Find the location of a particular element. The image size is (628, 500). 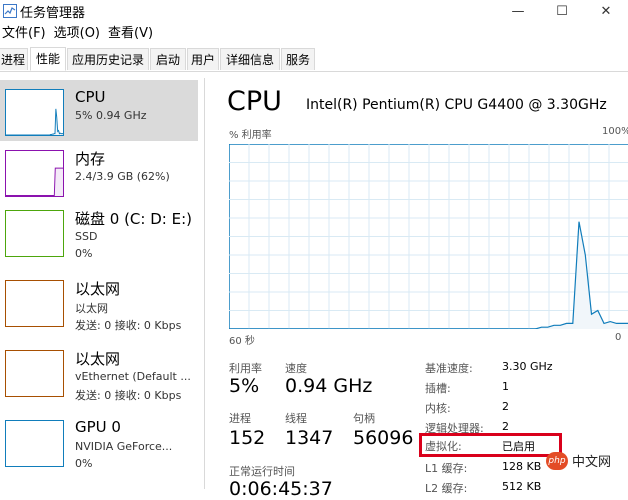

title-bar: 任务管理器 — ☐ ✕ is located at coordinates (314, 11).